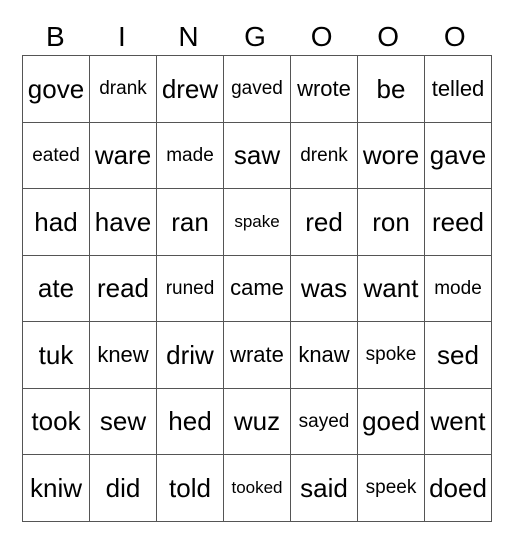 This screenshot has height=544, width=511. I want to click on bingo-cell: ron, so click(391, 222).